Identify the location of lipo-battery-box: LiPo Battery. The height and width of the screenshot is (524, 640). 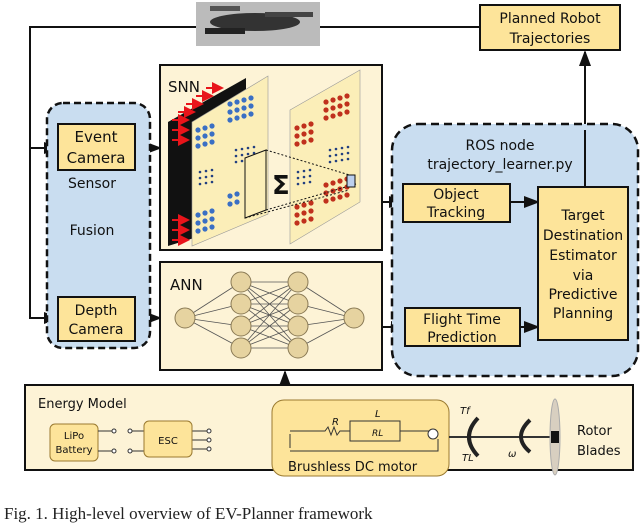
(74, 442).